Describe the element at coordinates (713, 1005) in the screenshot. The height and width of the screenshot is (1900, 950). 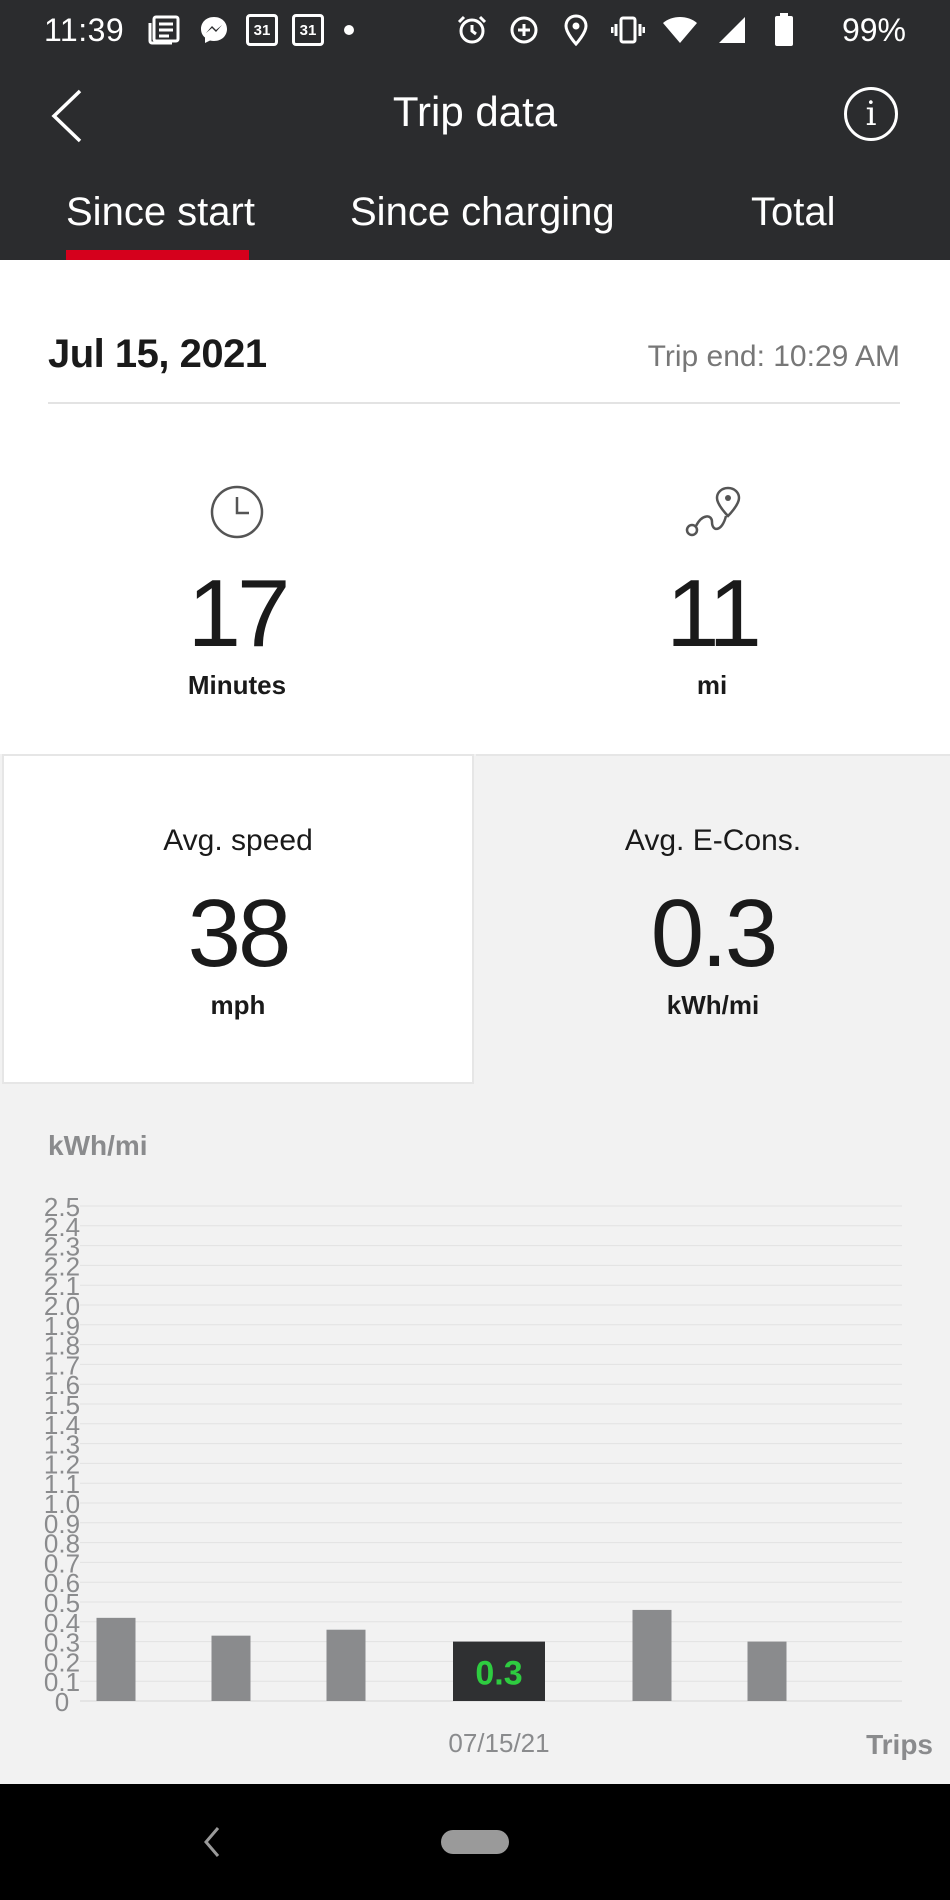
I see `avg-econs-unit: kWh/mi` at that location.